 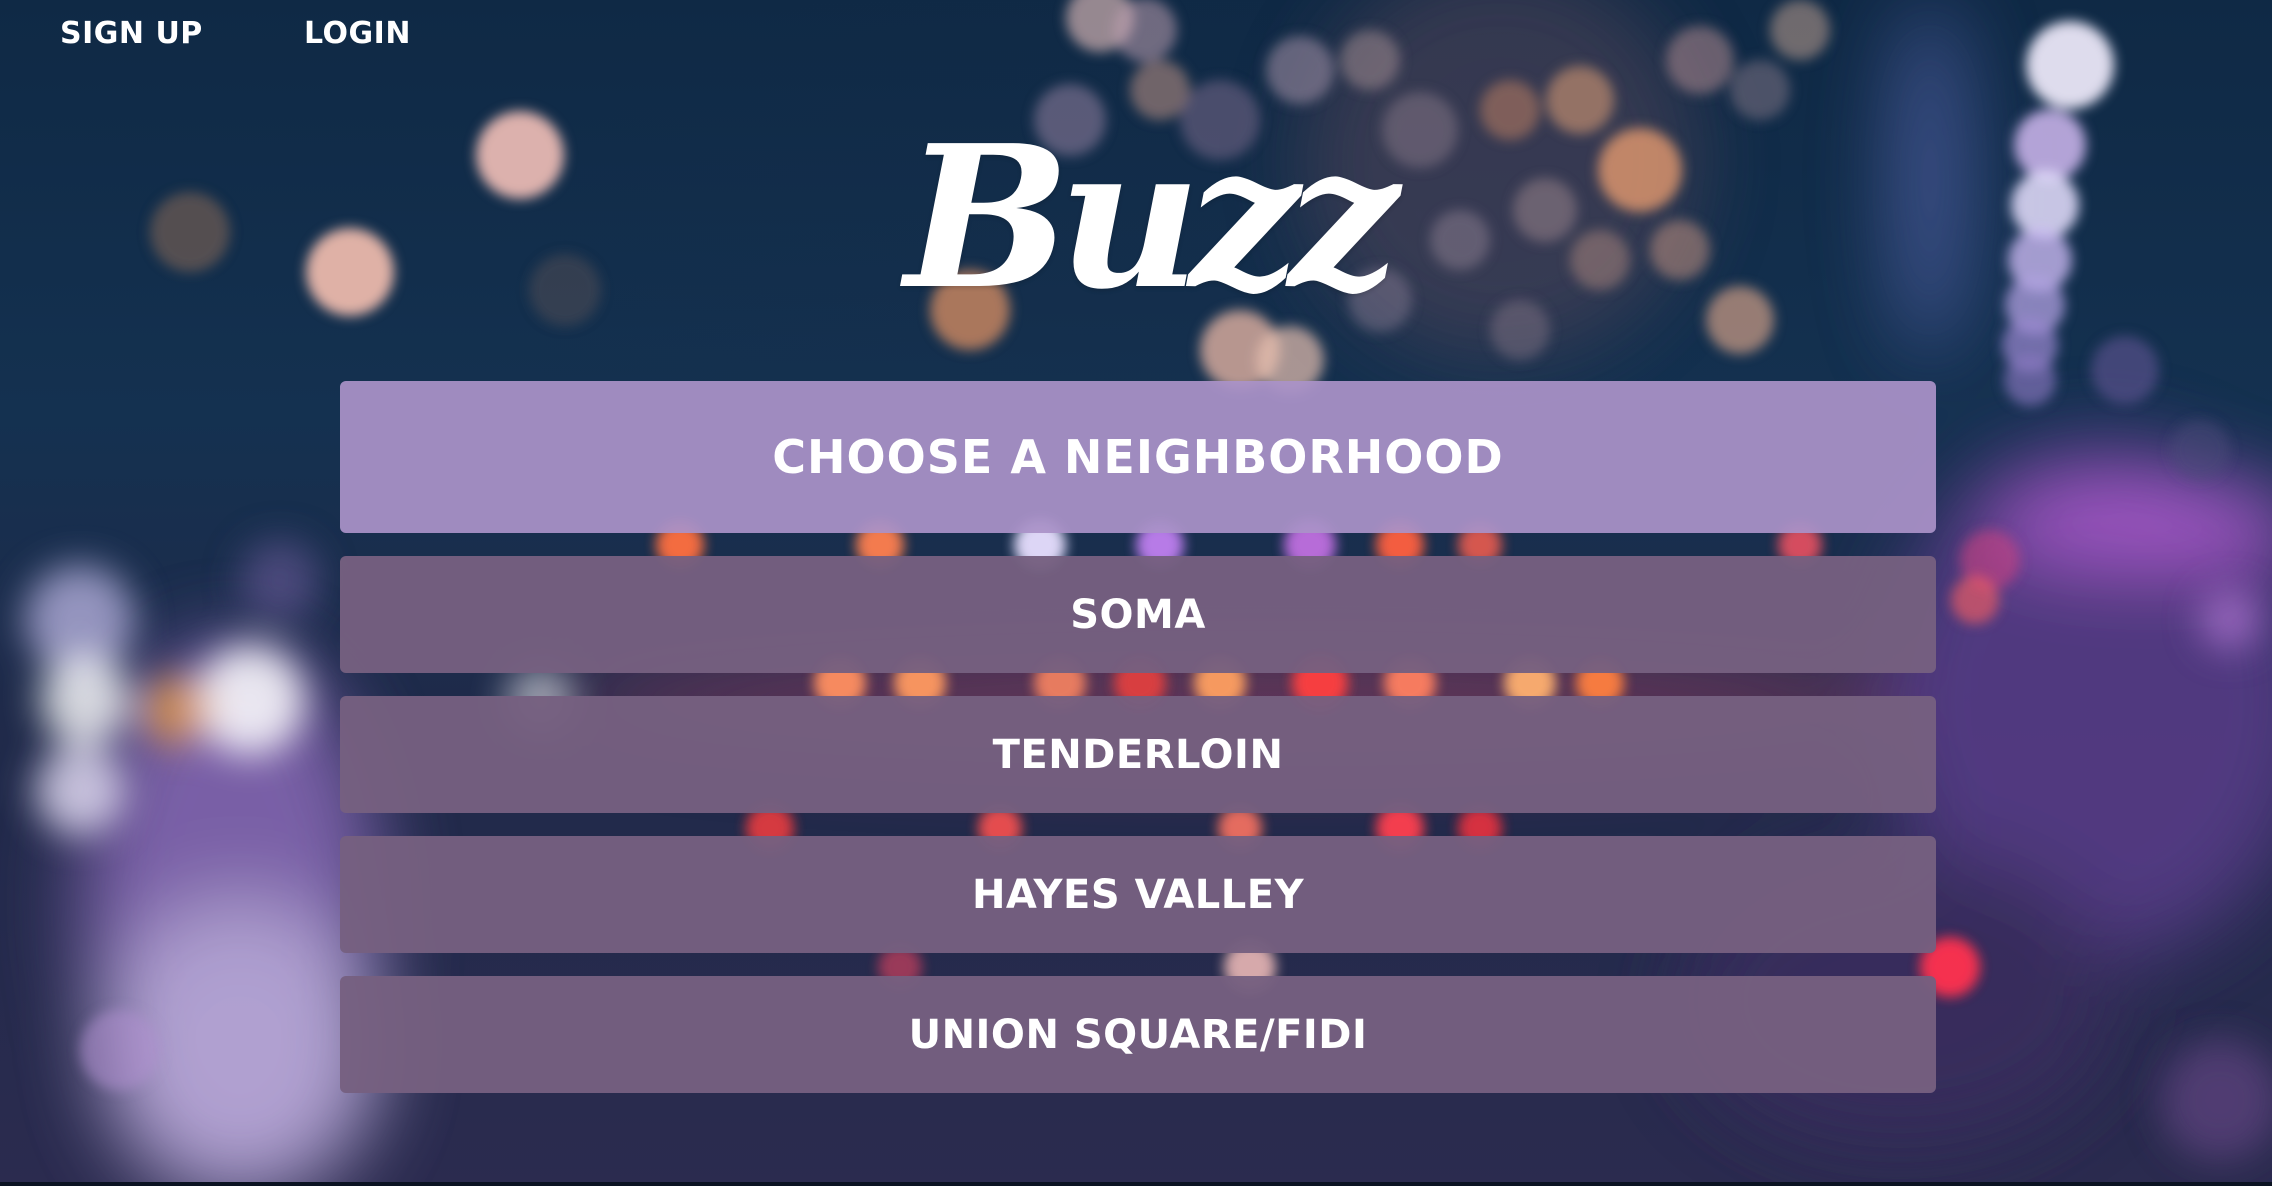 What do you see at coordinates (1138, 894) in the screenshot?
I see `neighborhood-option-hayes-valley: HAYES VALLEY` at bounding box center [1138, 894].